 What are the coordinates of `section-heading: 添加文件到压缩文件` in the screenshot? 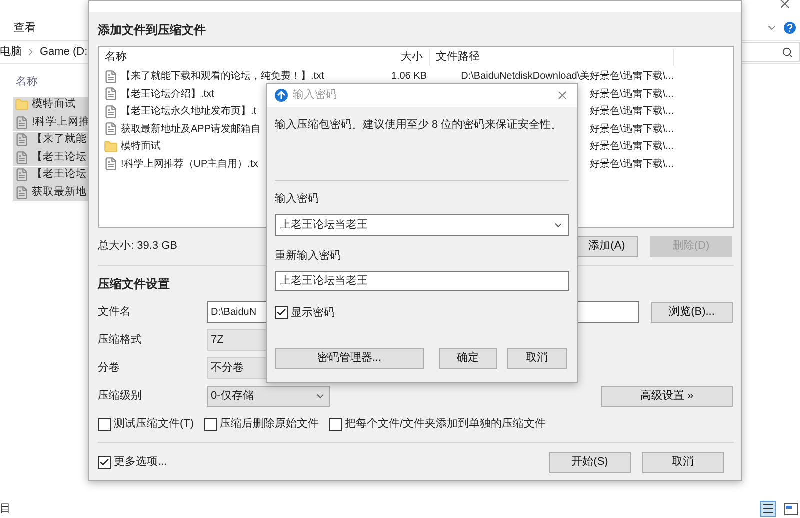 It's located at (152, 30).